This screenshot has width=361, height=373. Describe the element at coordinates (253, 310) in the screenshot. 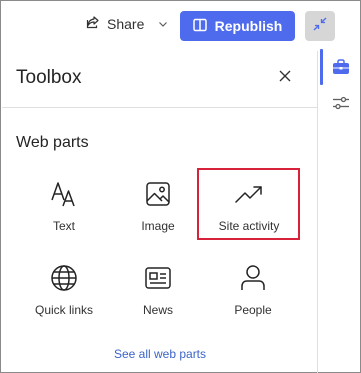

I see `web-part-label: People` at that location.